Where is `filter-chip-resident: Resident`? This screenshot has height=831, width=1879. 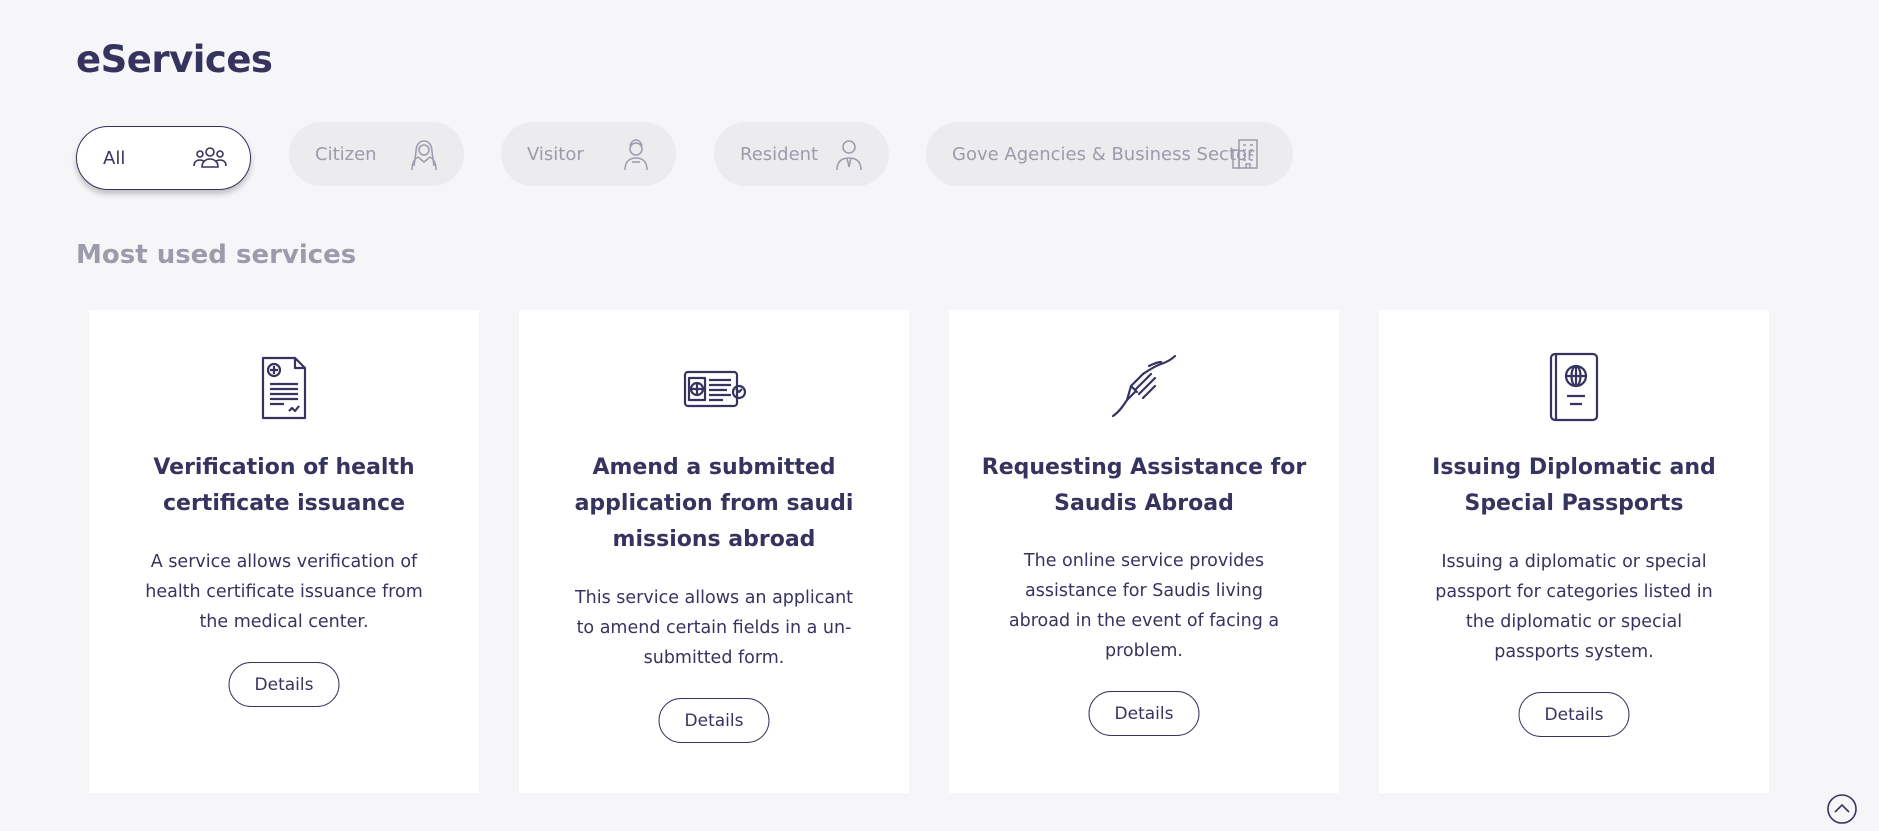
filter-chip-resident: Resident is located at coordinates (801, 154).